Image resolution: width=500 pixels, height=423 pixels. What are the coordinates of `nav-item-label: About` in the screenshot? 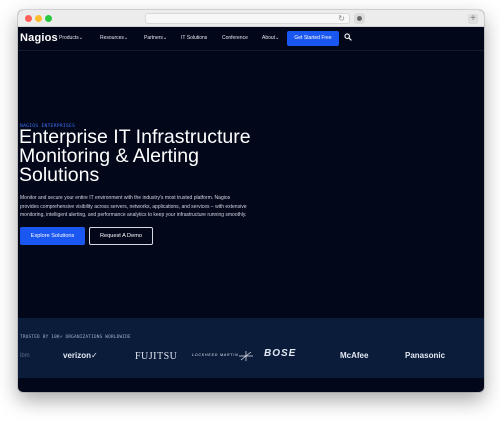 It's located at (269, 38).